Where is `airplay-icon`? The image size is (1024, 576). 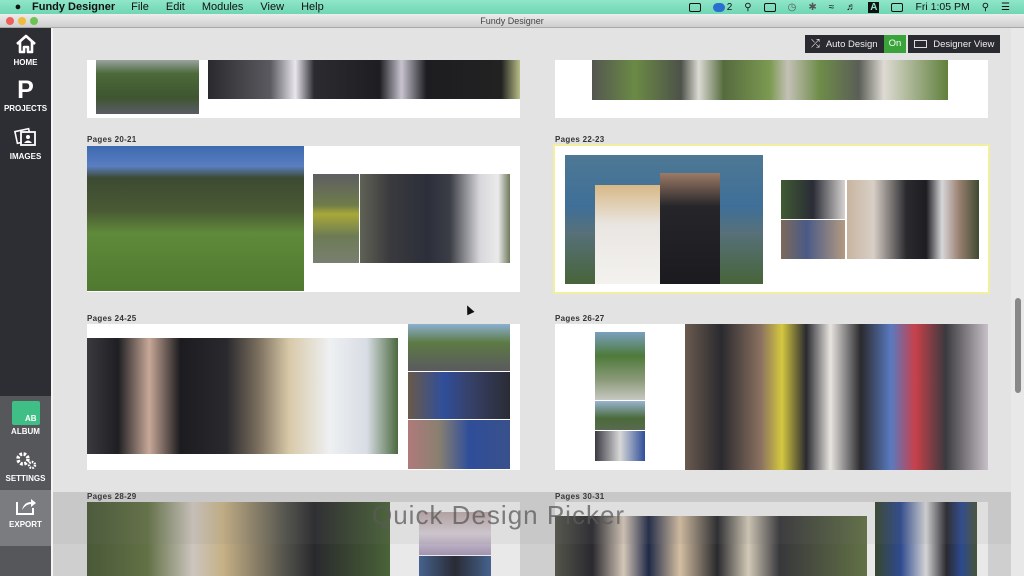 airplay-icon is located at coordinates (769, 7).